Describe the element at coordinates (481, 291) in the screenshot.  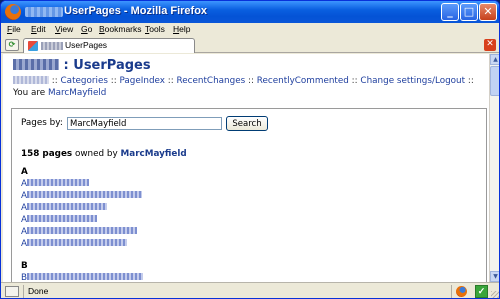
I see `update-check-icon: ✓` at that location.